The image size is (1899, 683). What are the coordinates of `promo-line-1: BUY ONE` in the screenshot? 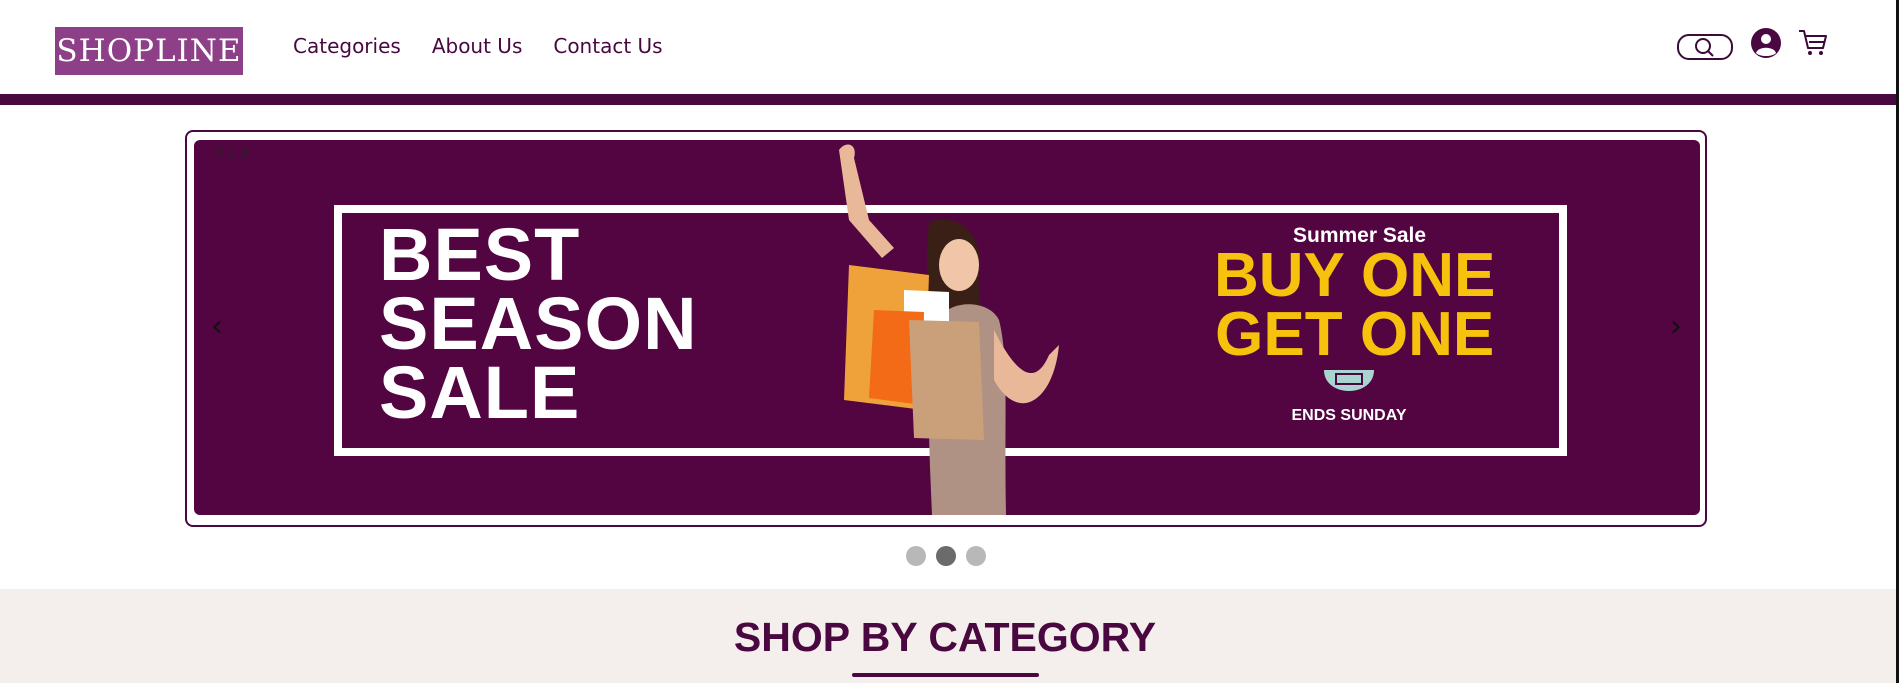 It's located at (1355, 275).